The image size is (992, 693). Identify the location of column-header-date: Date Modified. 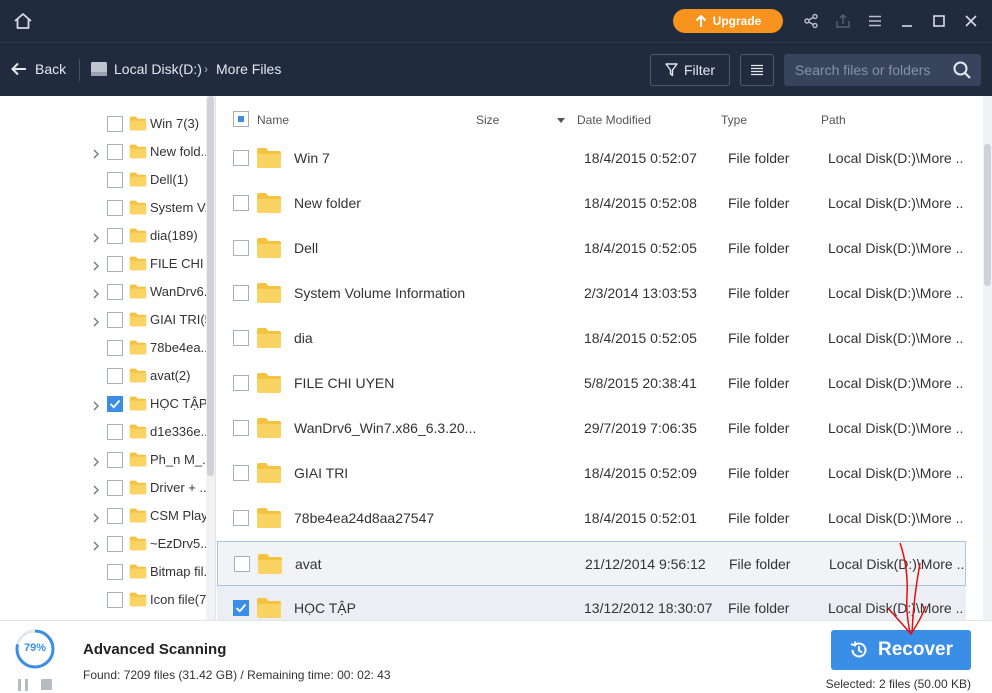
(614, 120).